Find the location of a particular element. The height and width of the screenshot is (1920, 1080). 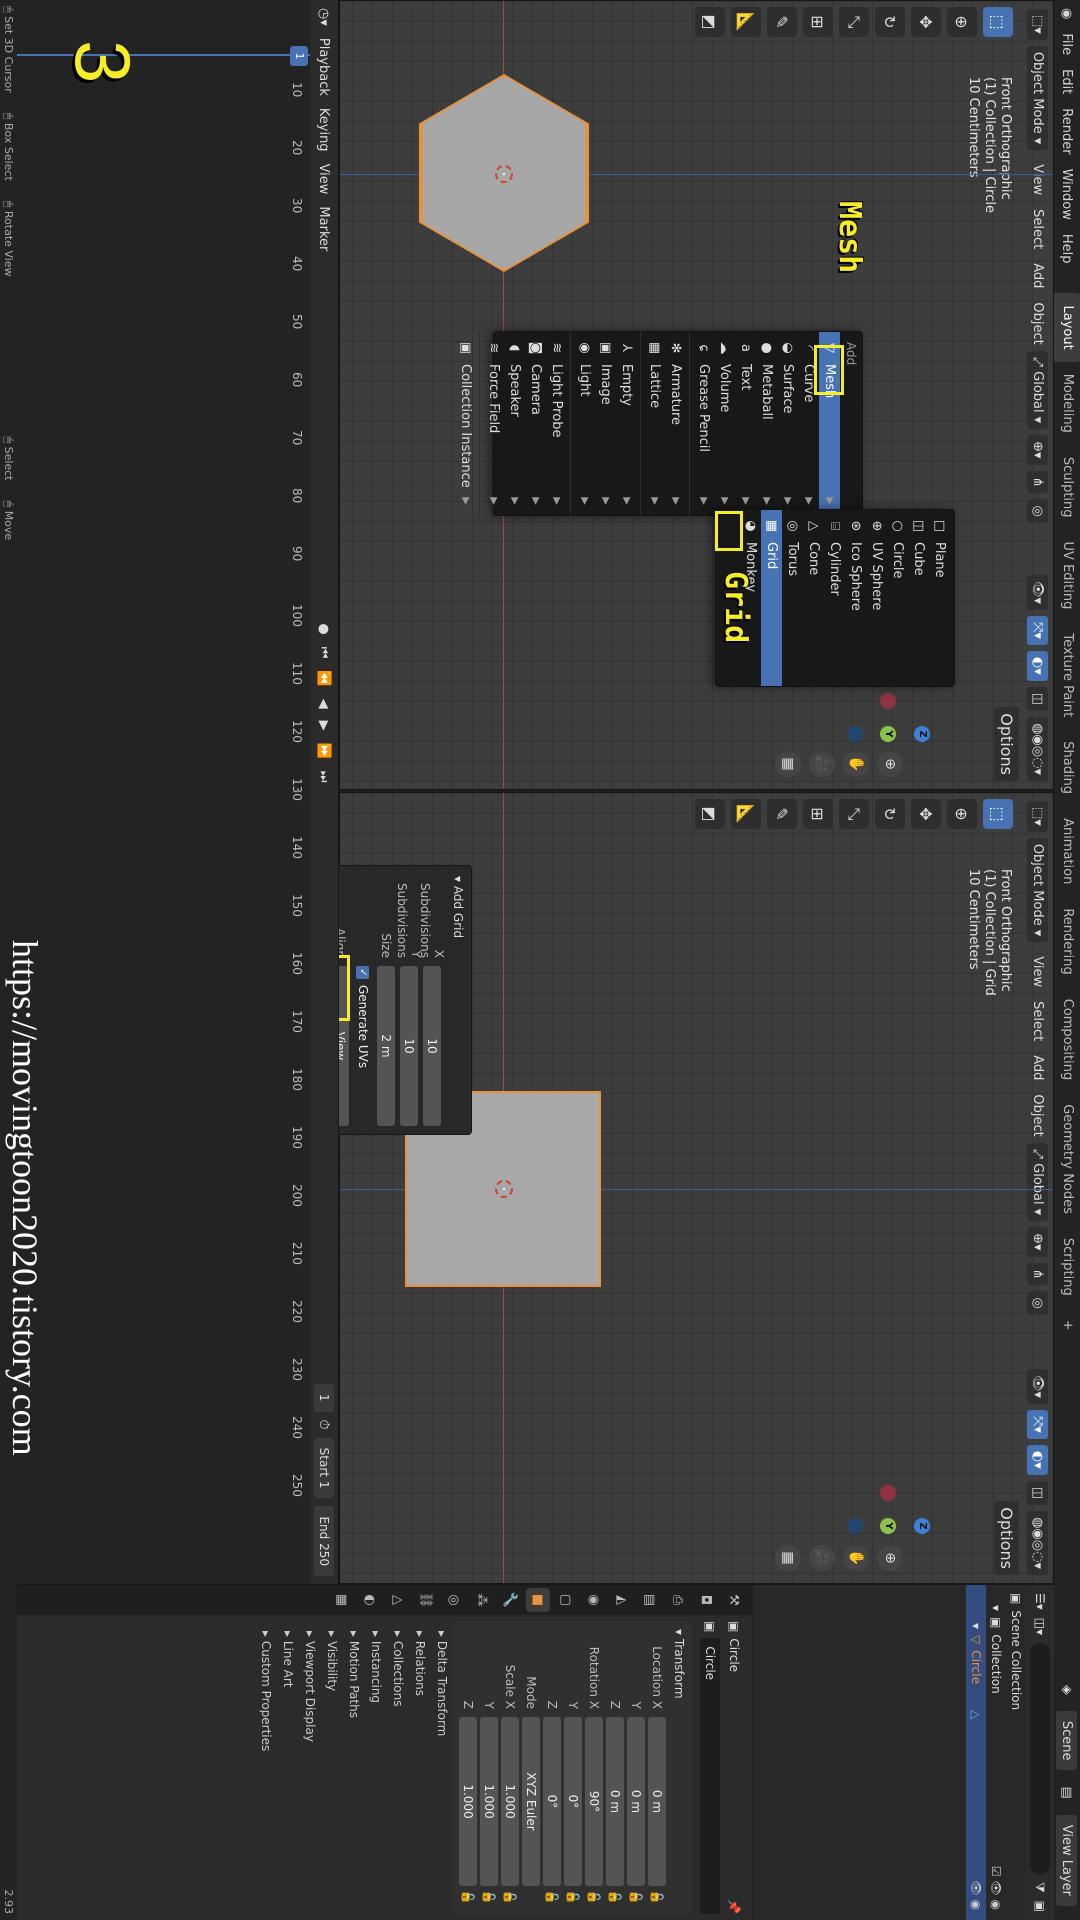

play-icon: ▶ is located at coordinates (324, 726).